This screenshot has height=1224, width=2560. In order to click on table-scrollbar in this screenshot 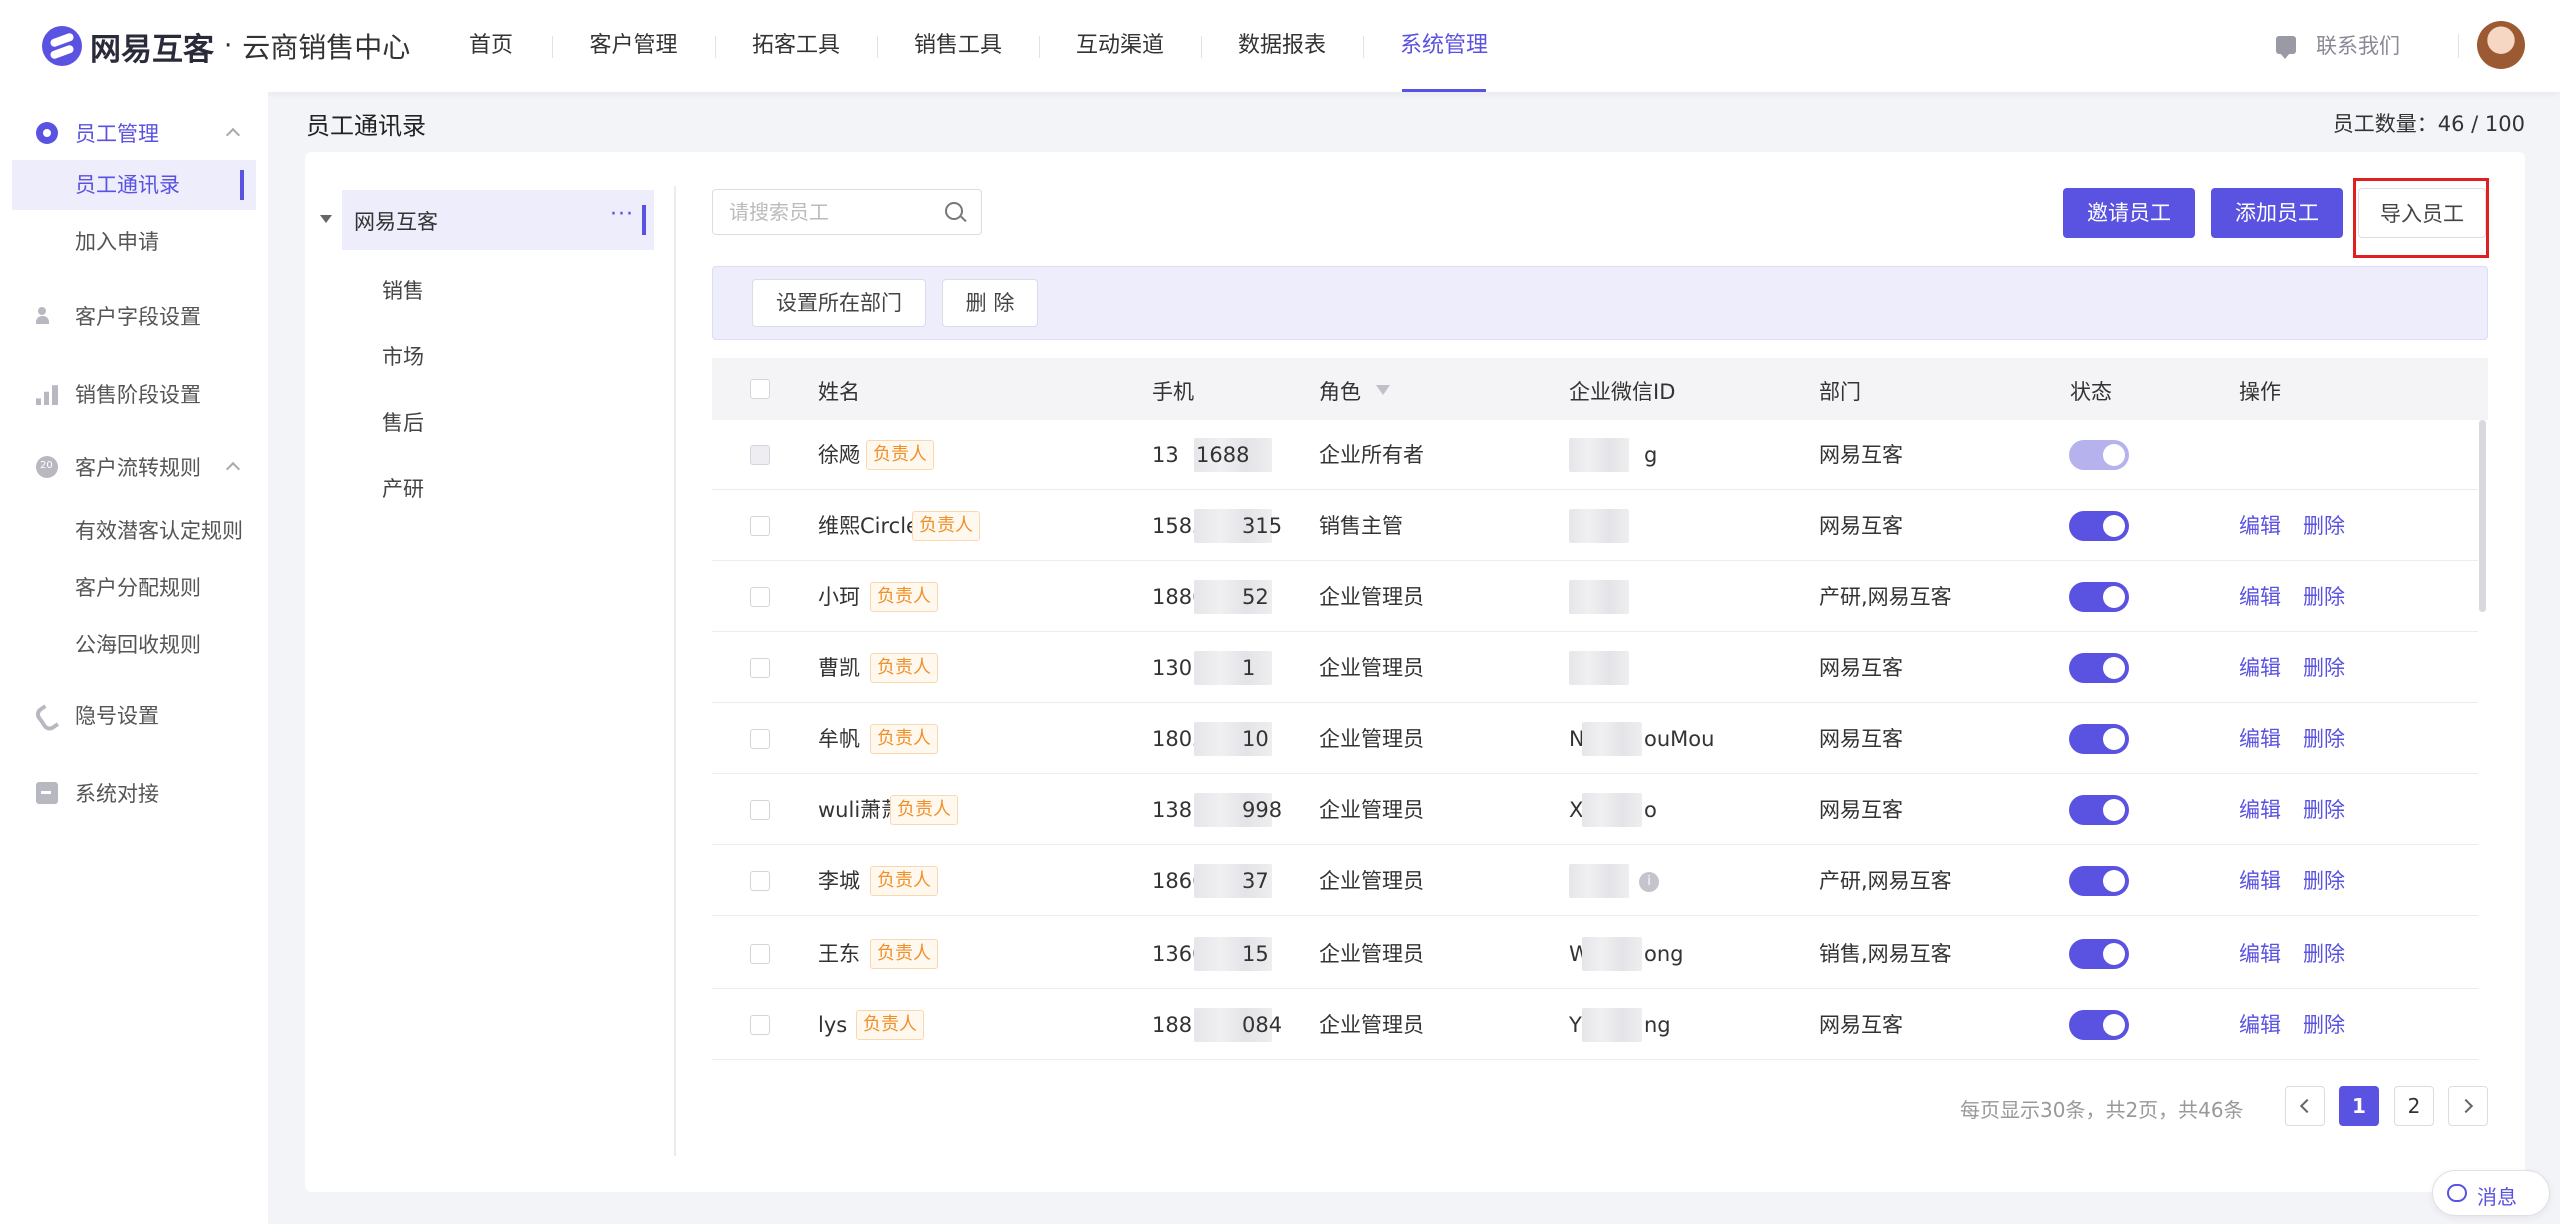, I will do `click(2482, 516)`.